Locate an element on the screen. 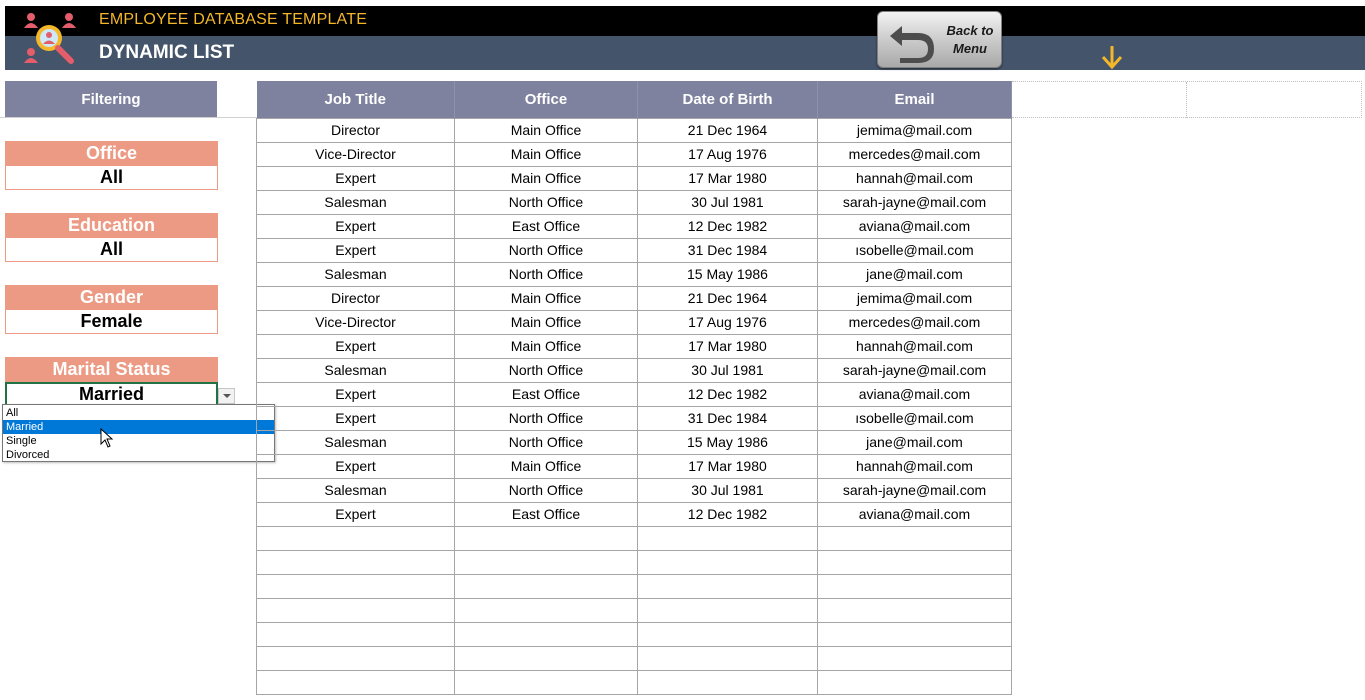 This screenshot has width=1365, height=700. filter-marital-status-value: Married is located at coordinates (111, 394).